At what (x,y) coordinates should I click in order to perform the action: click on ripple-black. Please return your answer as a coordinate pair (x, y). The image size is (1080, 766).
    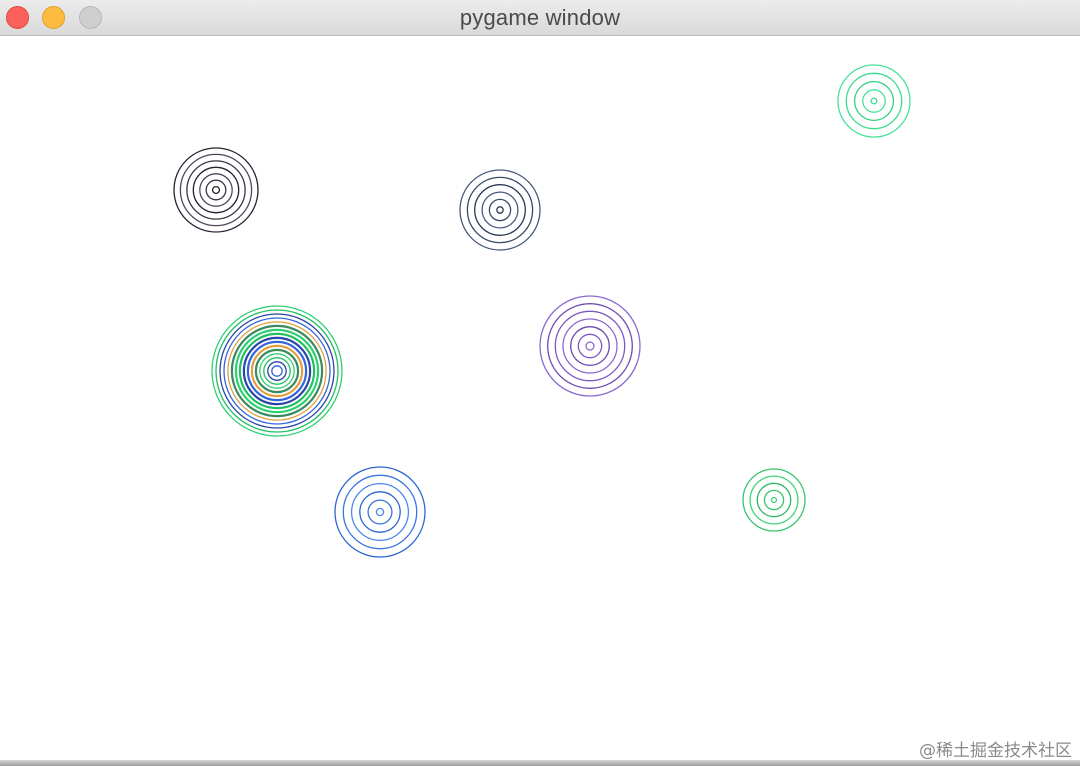
    Looking at the image, I should click on (216, 190).